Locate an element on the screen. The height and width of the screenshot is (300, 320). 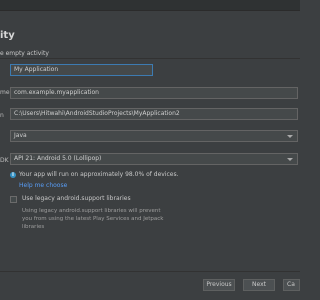
header-divider is located at coordinates (150, 58).